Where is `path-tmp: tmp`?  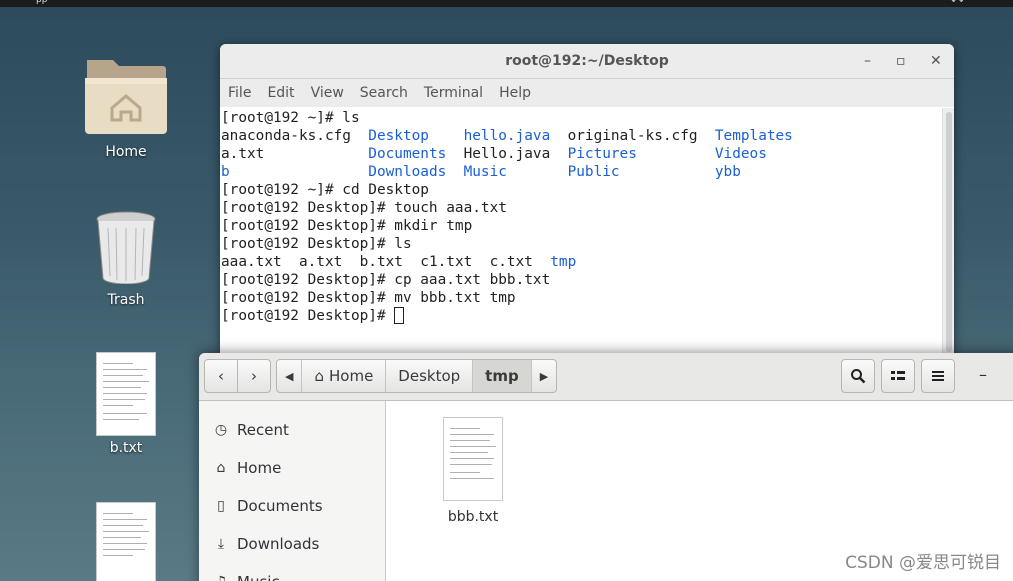 path-tmp: tmp is located at coordinates (502, 376).